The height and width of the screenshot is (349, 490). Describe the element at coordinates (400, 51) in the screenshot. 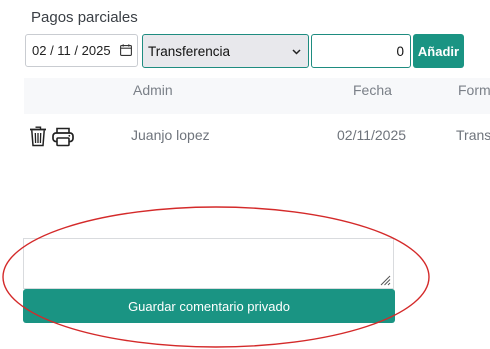

I see `amount-value: 0` at that location.